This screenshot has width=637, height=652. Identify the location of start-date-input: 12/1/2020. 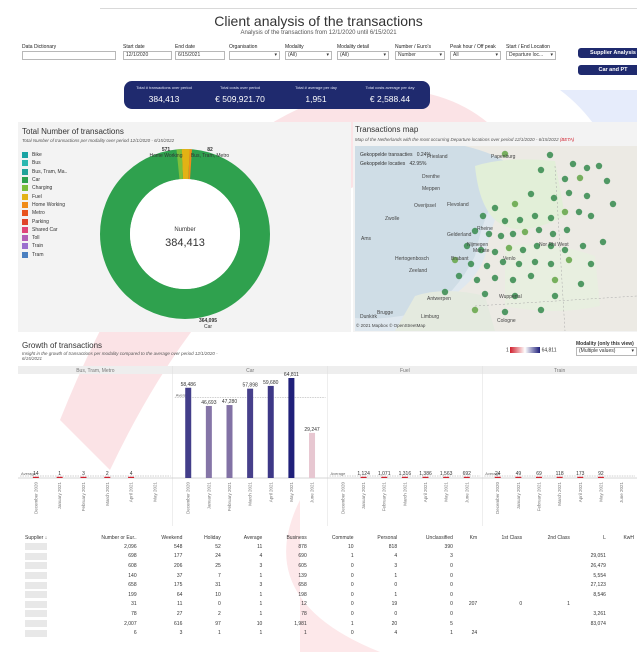
(147, 55).